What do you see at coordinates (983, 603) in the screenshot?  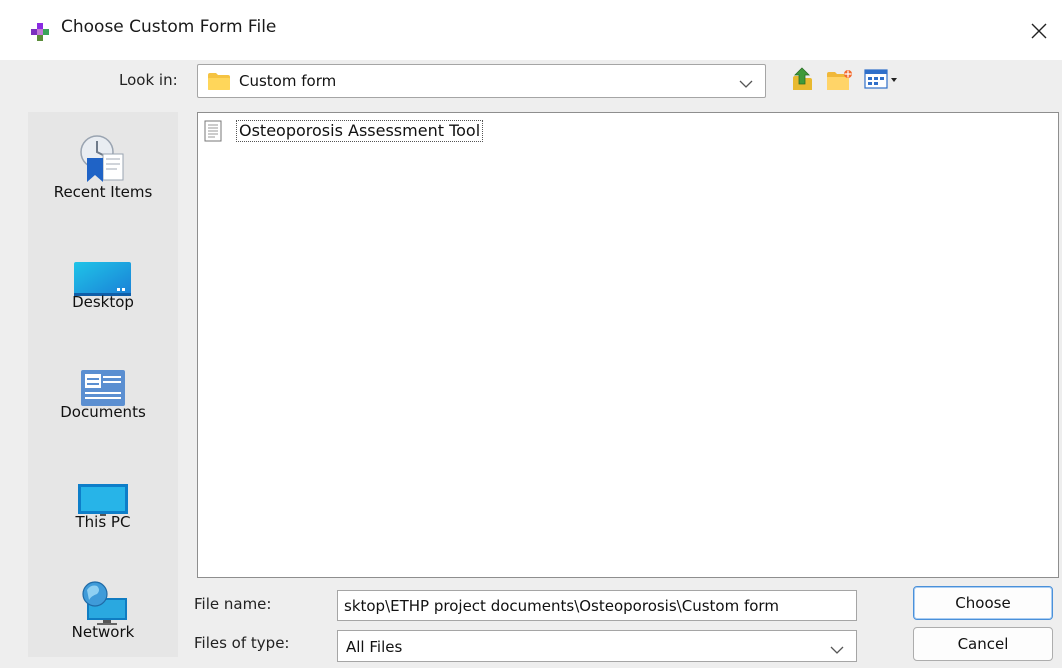 I see `choose-button: Choose` at bounding box center [983, 603].